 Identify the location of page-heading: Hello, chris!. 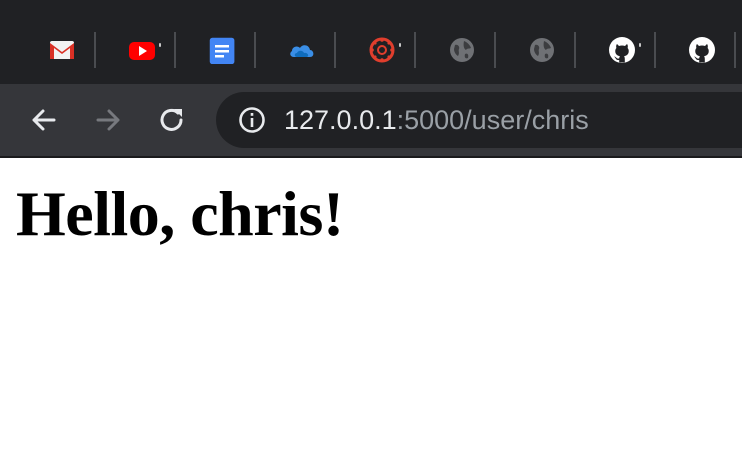
(180, 213).